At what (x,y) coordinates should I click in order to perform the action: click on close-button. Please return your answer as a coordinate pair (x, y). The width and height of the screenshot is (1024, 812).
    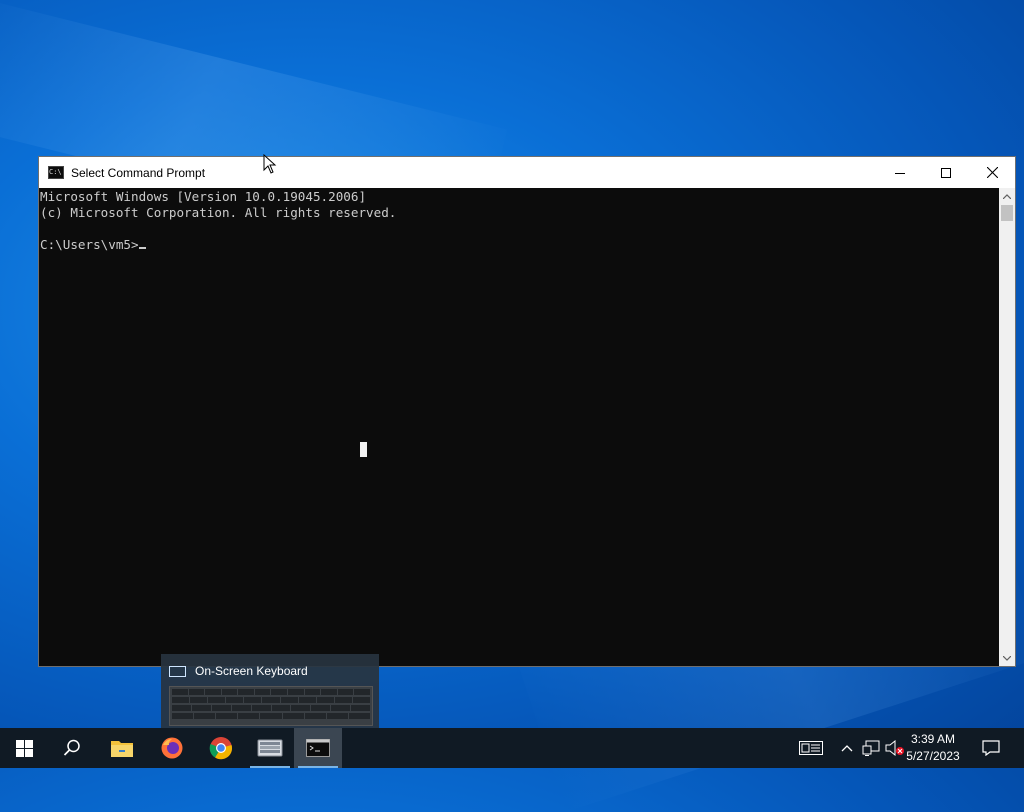
    Looking at the image, I should click on (992, 172).